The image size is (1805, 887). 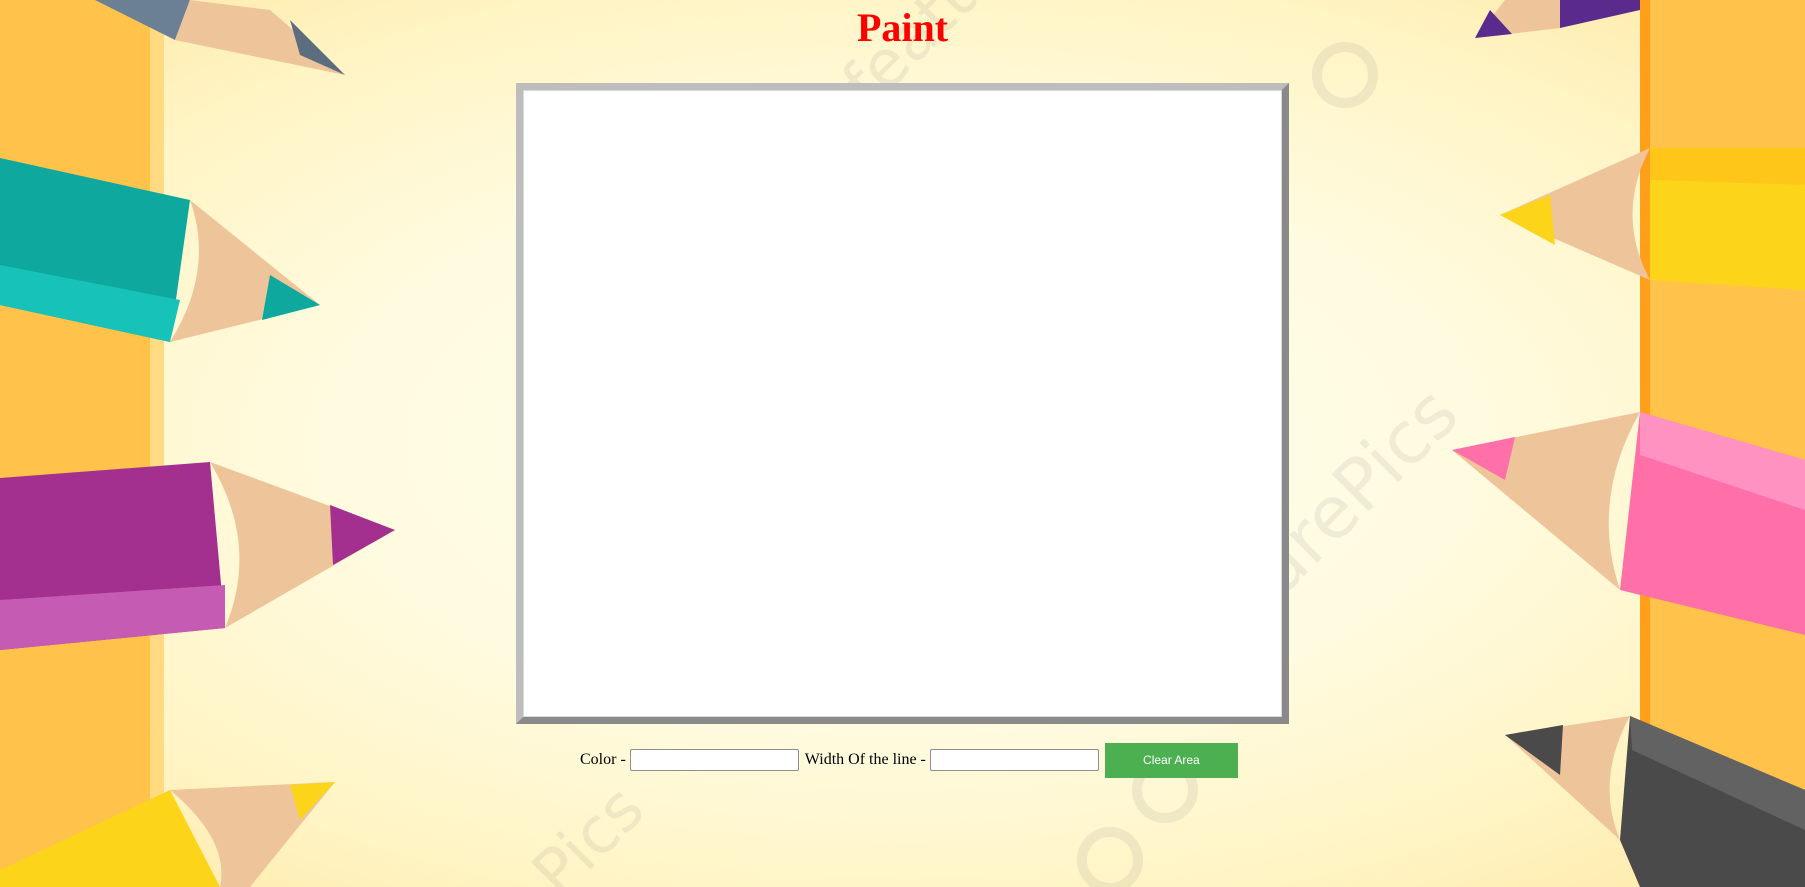 What do you see at coordinates (1652, 219) in the screenshot?
I see `pencil-yellow-right` at bounding box center [1652, 219].